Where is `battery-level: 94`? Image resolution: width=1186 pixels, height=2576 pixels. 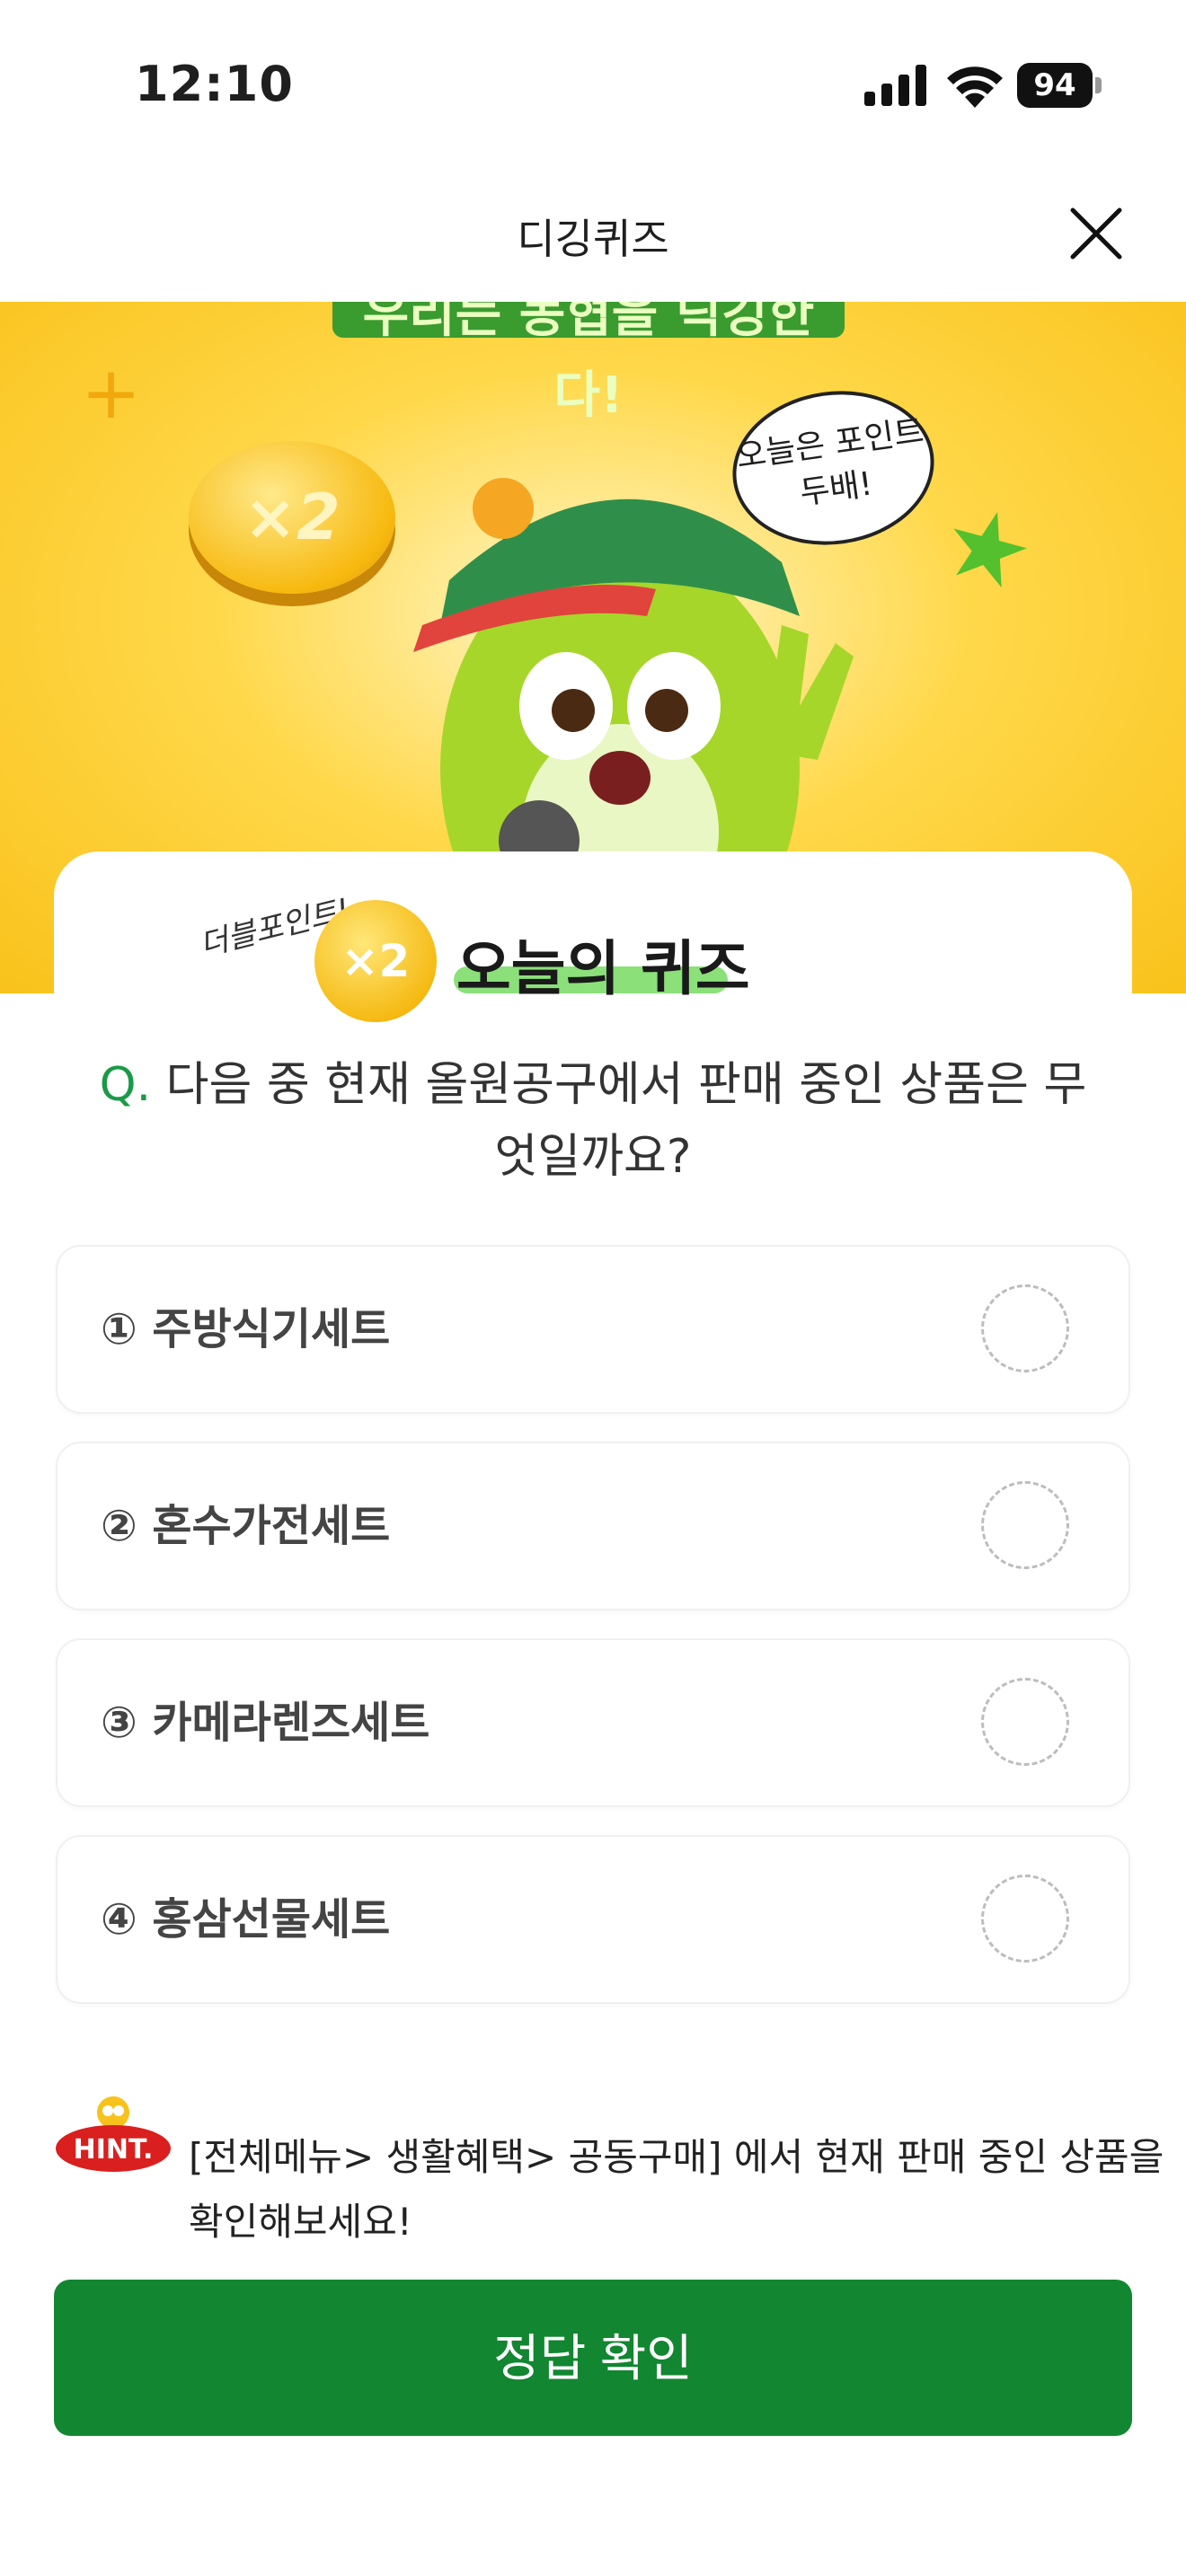 battery-level: 94 is located at coordinates (1055, 85).